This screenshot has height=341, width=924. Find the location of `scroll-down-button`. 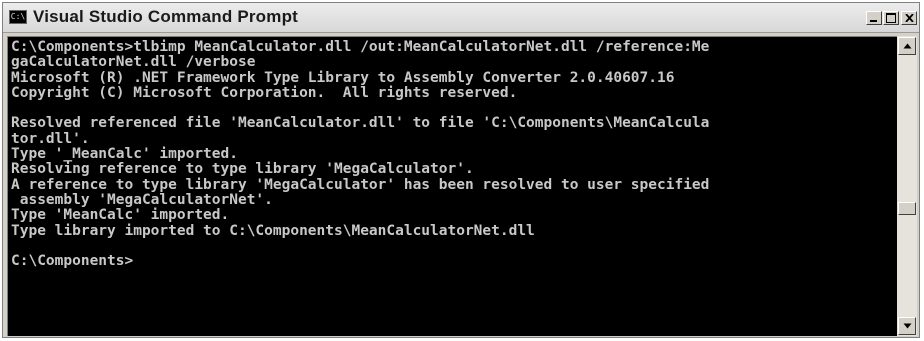

scroll-down-button is located at coordinates (907, 326).